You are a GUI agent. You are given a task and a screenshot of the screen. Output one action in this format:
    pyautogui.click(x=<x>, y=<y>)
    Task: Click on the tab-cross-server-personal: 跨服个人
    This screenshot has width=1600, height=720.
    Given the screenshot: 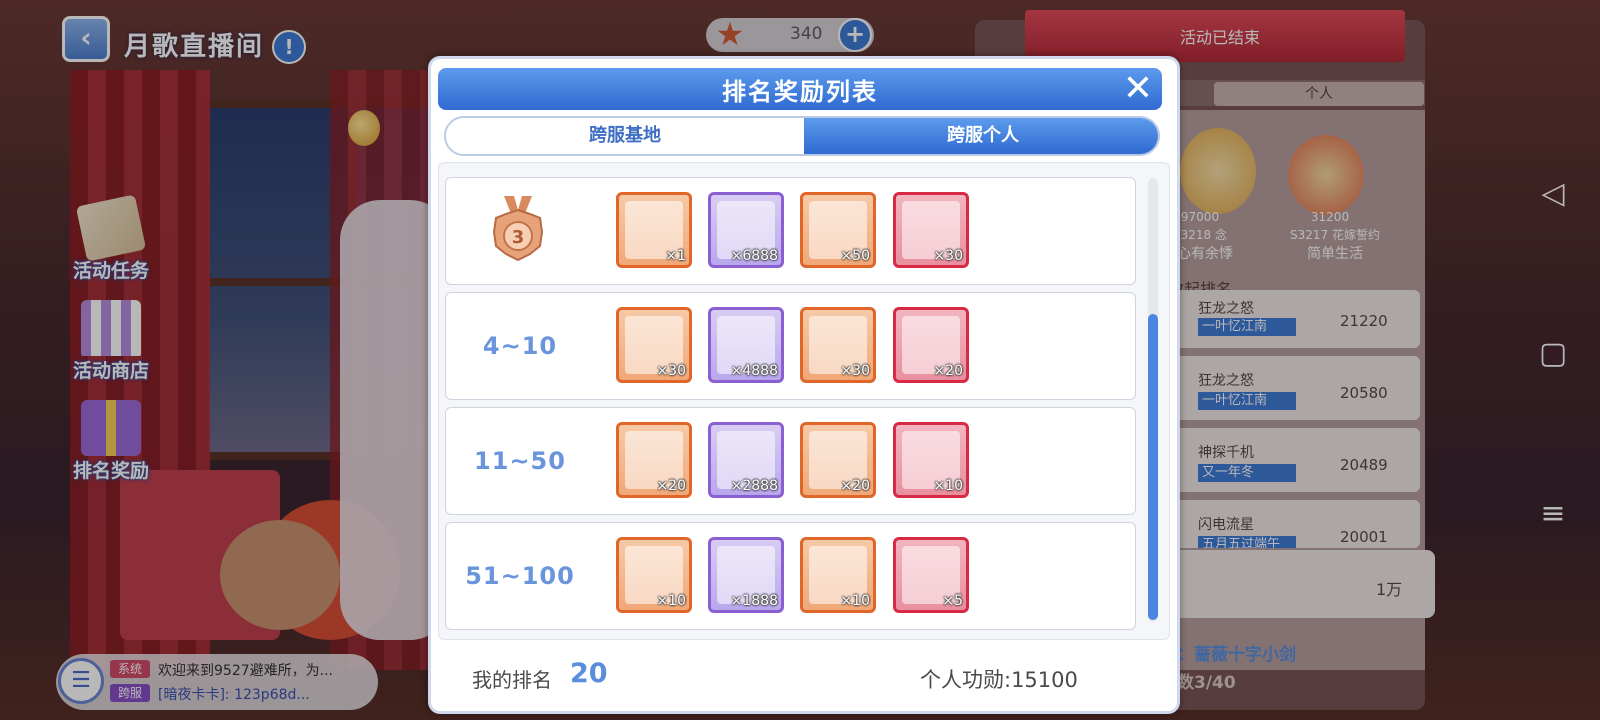 What is the action you would take?
    pyautogui.click(x=981, y=136)
    